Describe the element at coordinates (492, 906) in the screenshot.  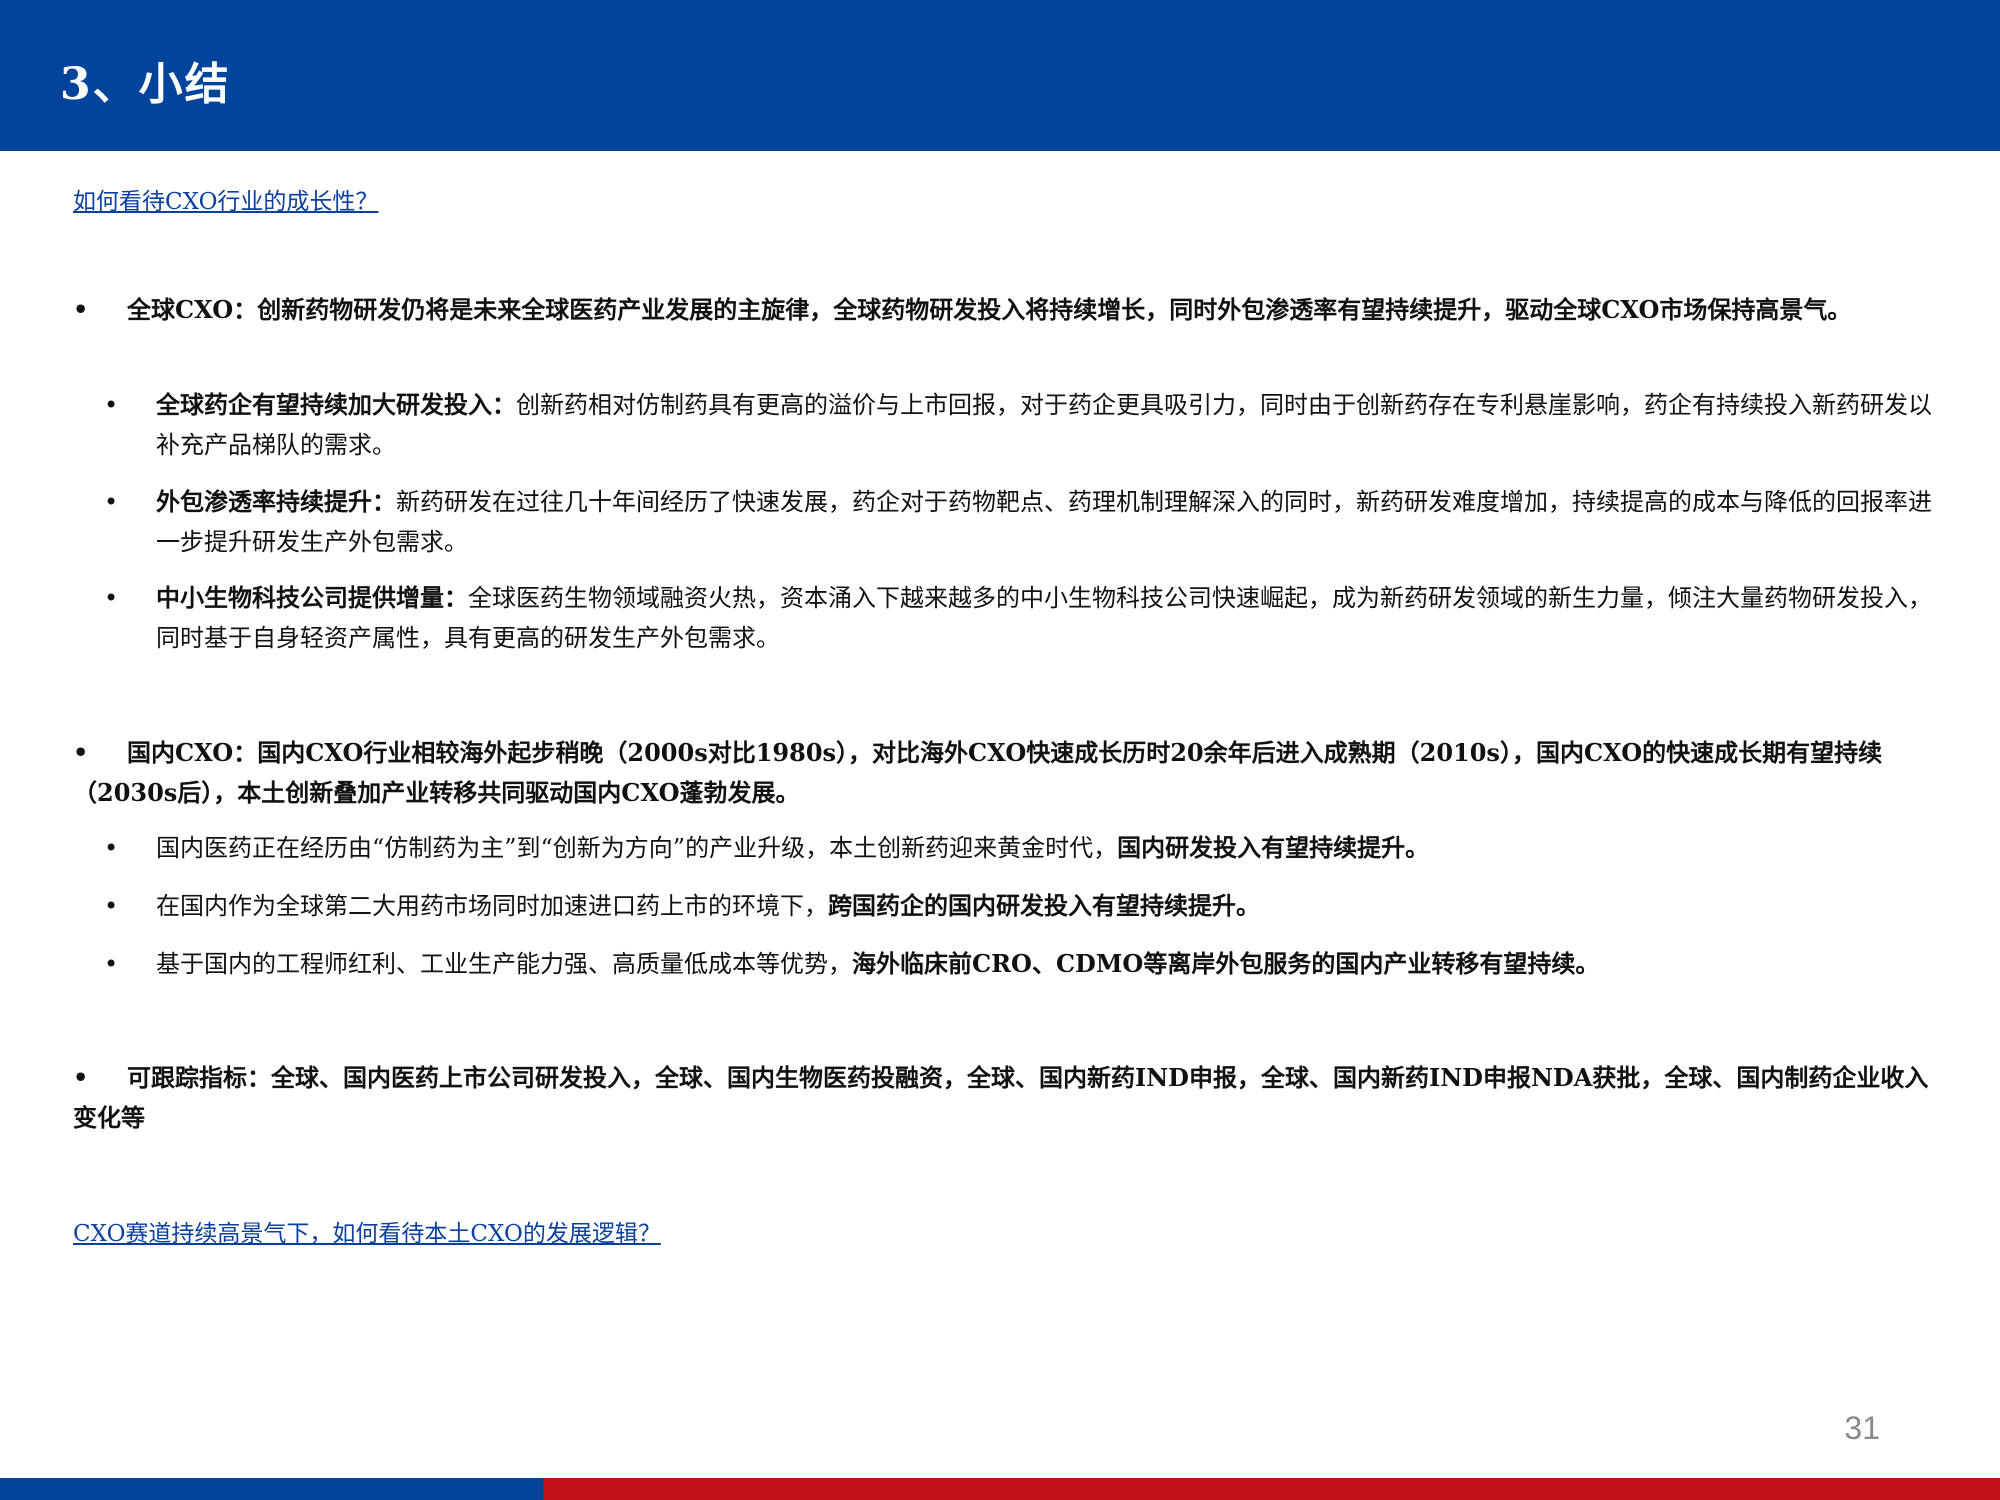
I see `list-item-body: 在国内作为全球第二大用药市场同时加速进口药上市的环境下，` at that location.